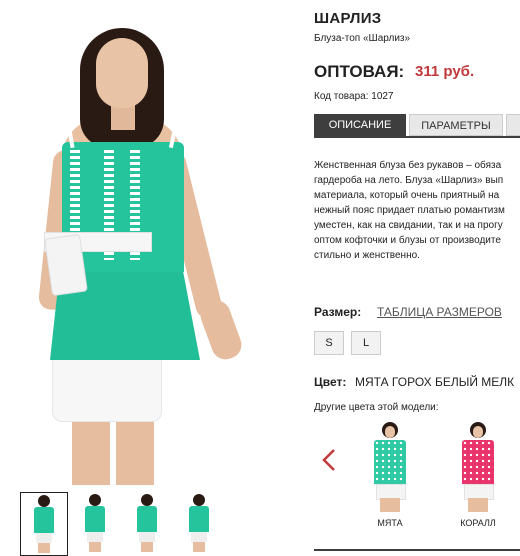 The height and width of the screenshot is (556, 520). Describe the element at coordinates (135, 451) in the screenshot. I see `model-right-leg` at that location.